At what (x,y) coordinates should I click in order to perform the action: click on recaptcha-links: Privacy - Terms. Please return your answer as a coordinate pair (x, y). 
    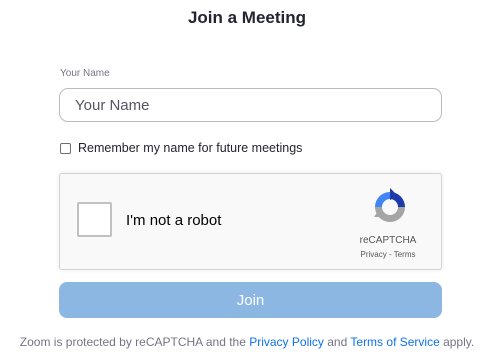
    Looking at the image, I should click on (388, 254).